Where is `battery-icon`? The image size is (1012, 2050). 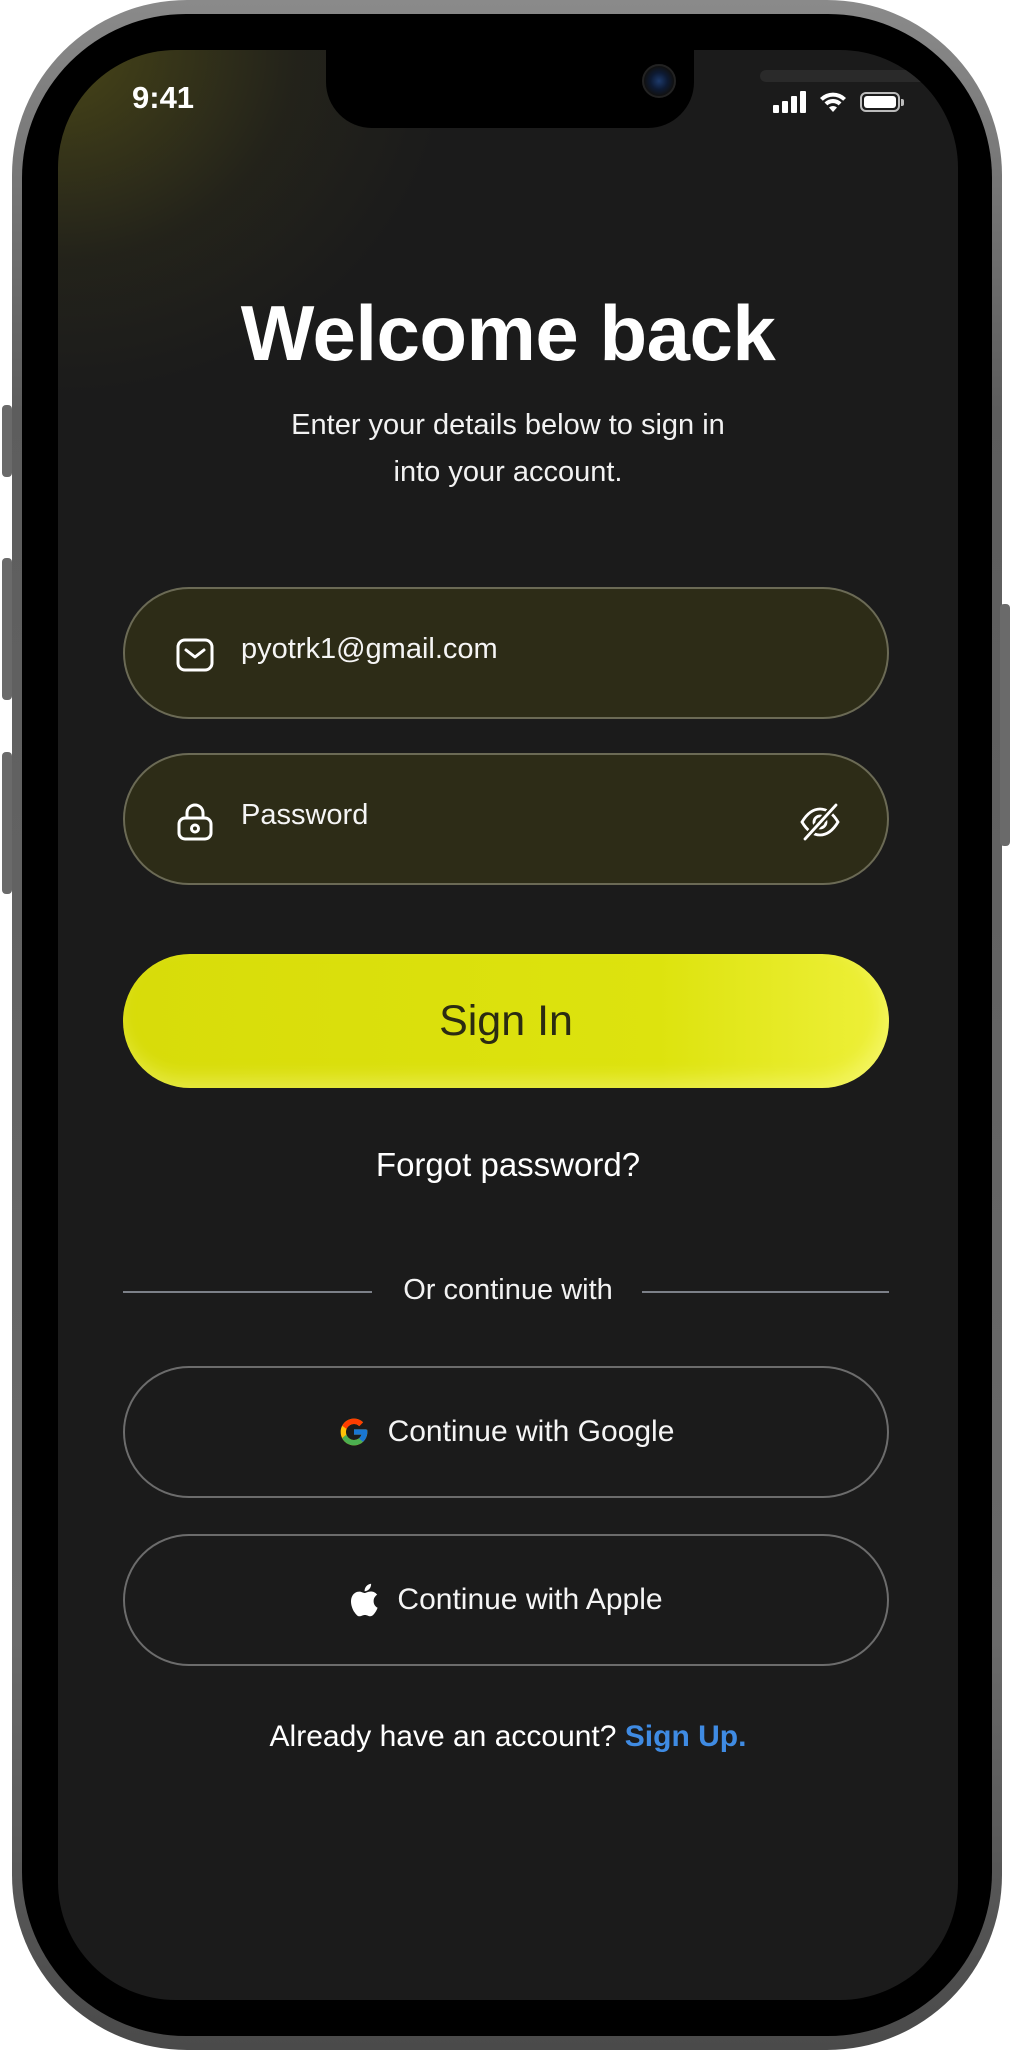
battery-icon is located at coordinates (882, 102).